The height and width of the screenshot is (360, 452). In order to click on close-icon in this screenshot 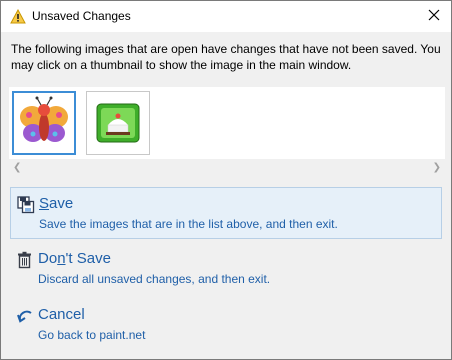, I will do `click(434, 17)`.